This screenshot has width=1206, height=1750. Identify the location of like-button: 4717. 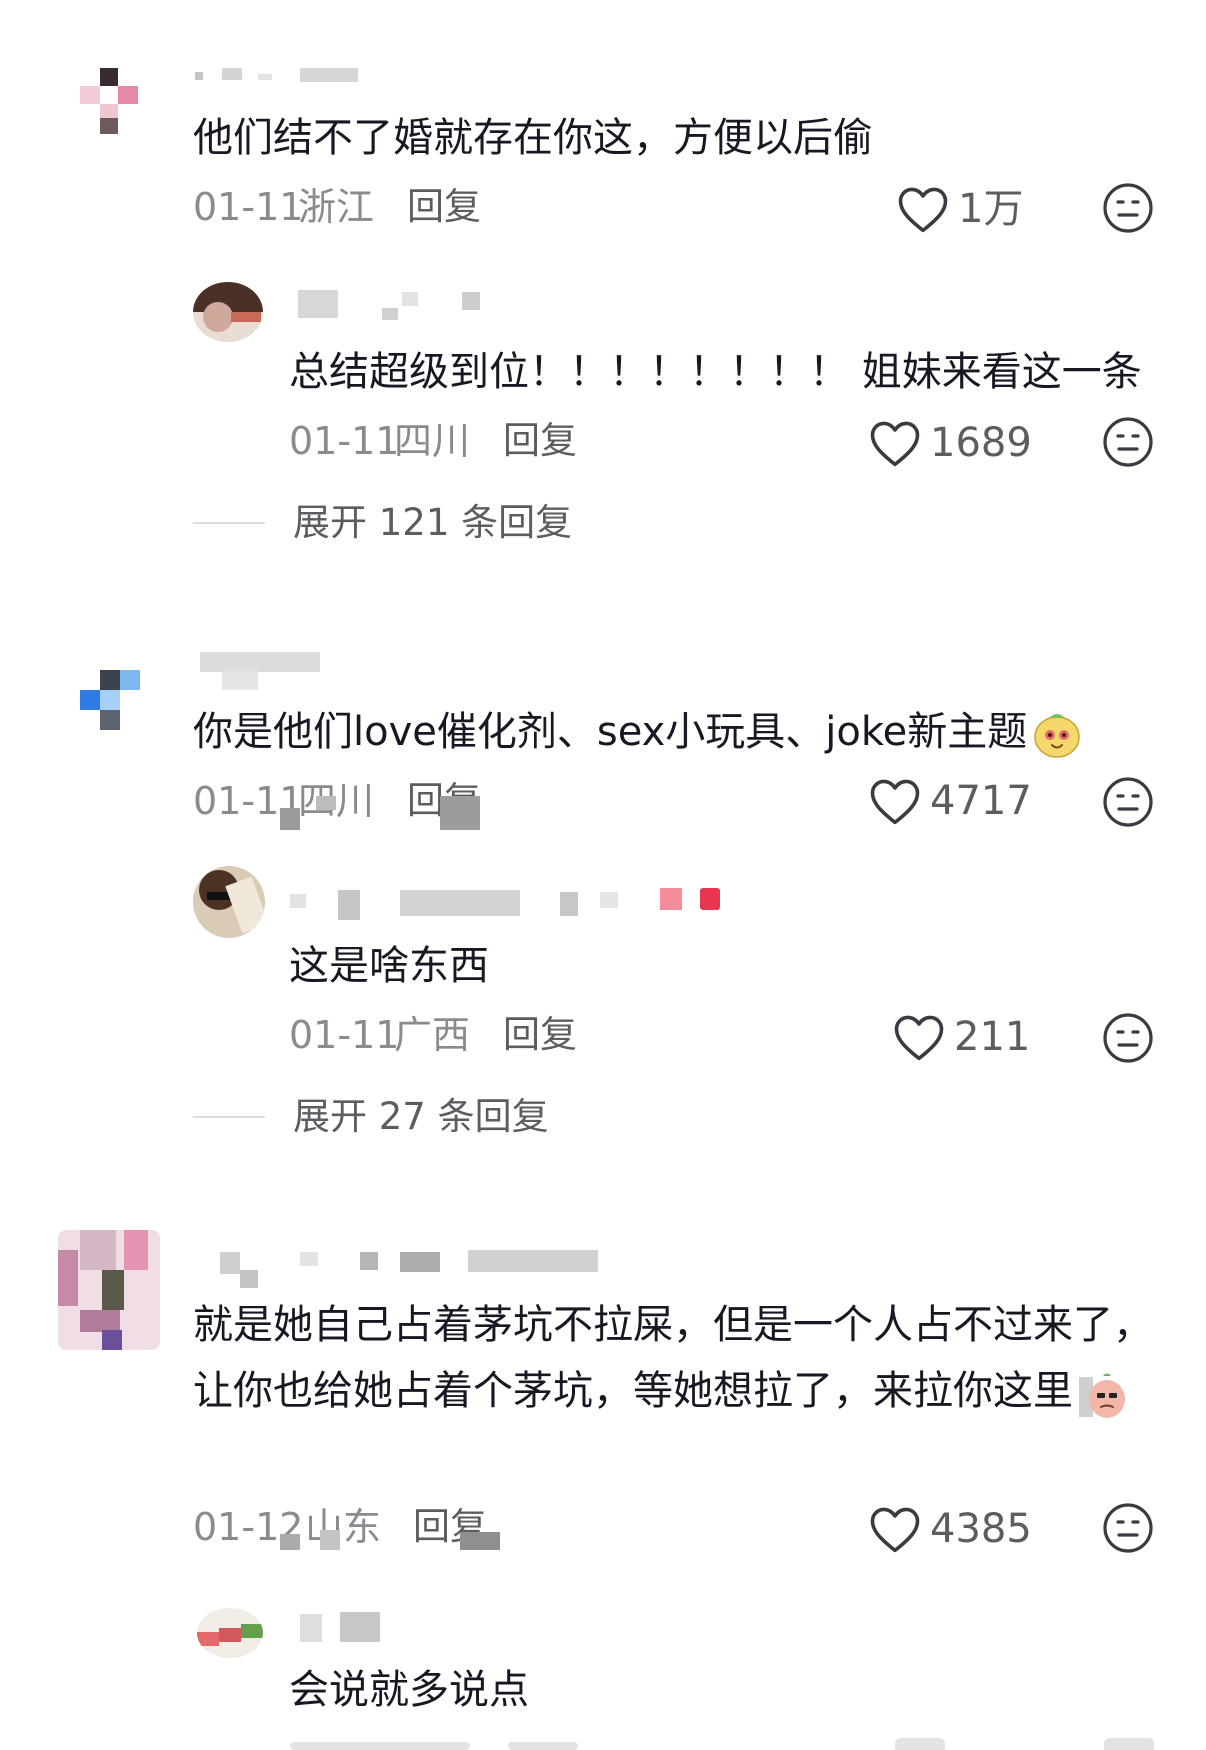
(950, 801).